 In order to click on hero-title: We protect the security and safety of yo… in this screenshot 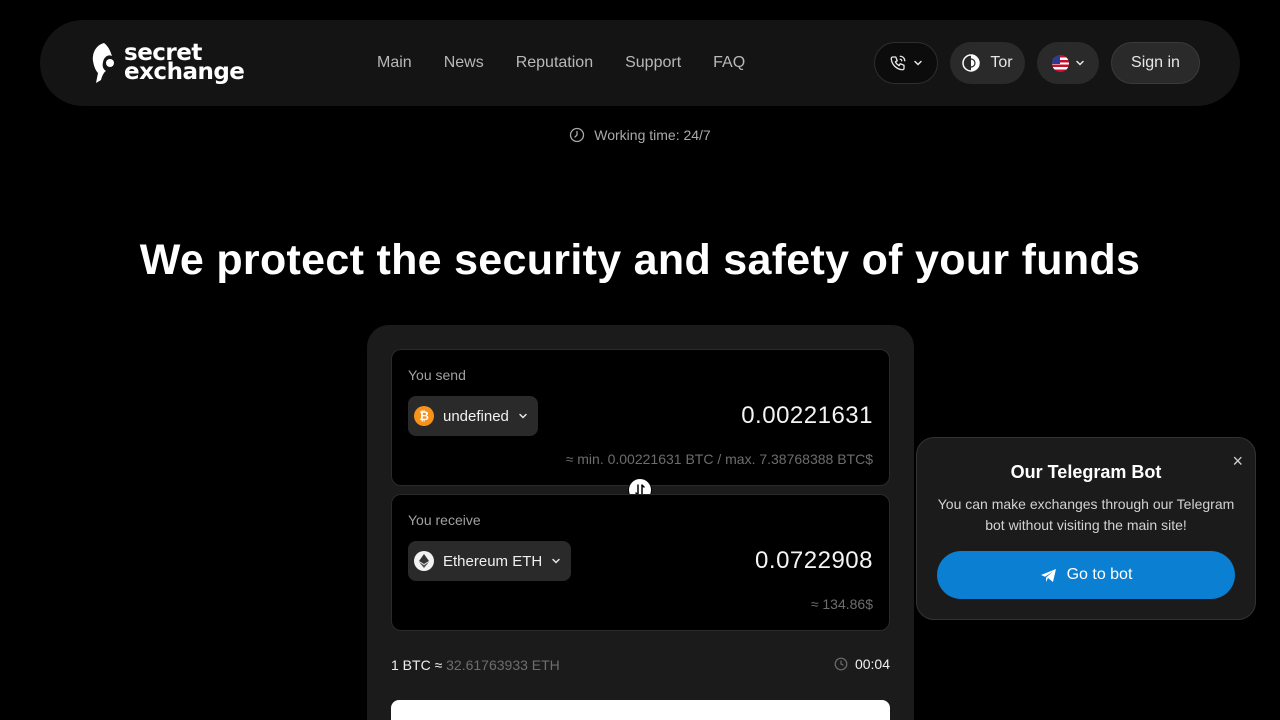, I will do `click(640, 260)`.